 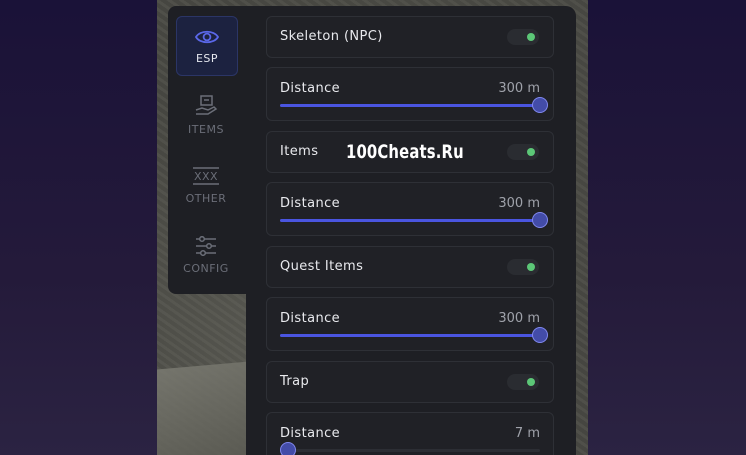 I want to click on setting-row-trap: Trap, so click(x=410, y=382).